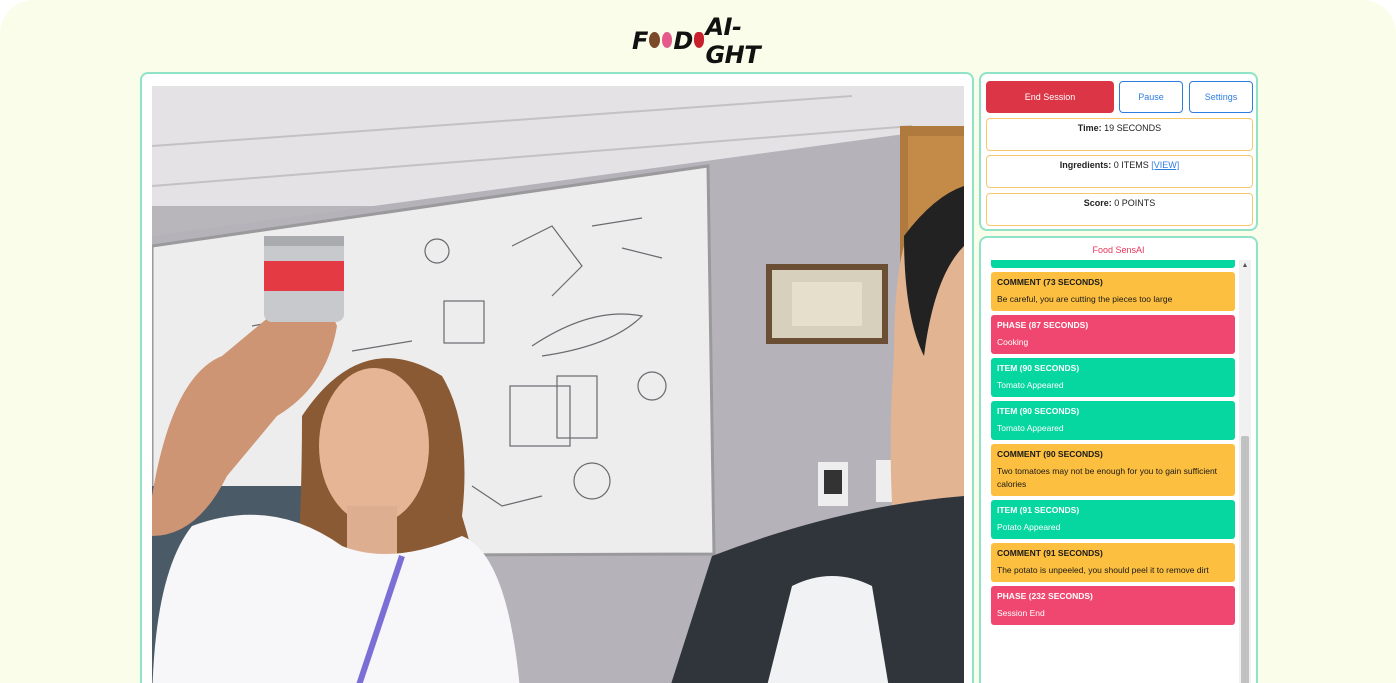  What do you see at coordinates (1089, 128) in the screenshot?
I see `time-label: Time:` at bounding box center [1089, 128].